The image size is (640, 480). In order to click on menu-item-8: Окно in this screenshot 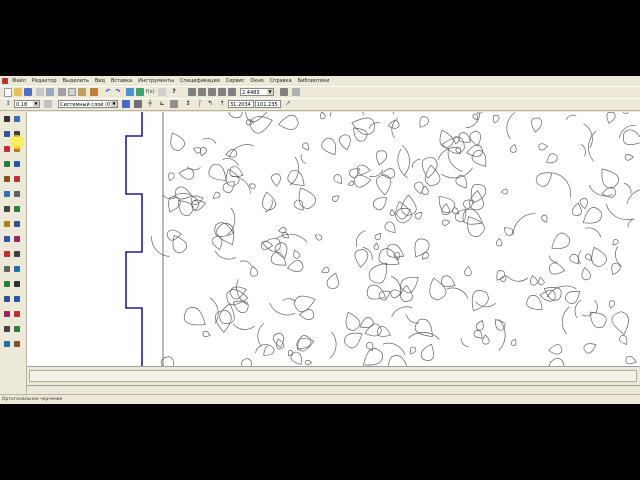, I will do `click(256, 81)`.